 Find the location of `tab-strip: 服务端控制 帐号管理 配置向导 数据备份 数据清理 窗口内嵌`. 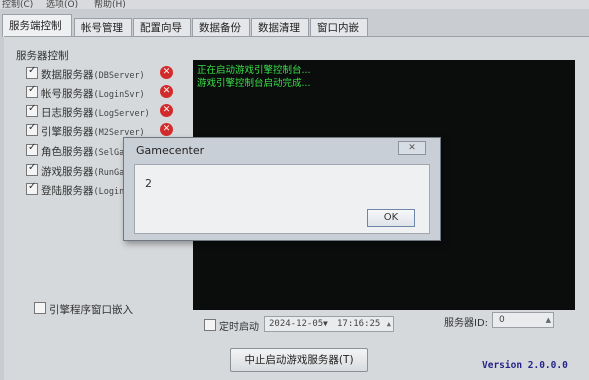

tab-strip: 服务端控制 帐号管理 配置向导 数据备份 数据清理 窗口内嵌 is located at coordinates (294, 24).